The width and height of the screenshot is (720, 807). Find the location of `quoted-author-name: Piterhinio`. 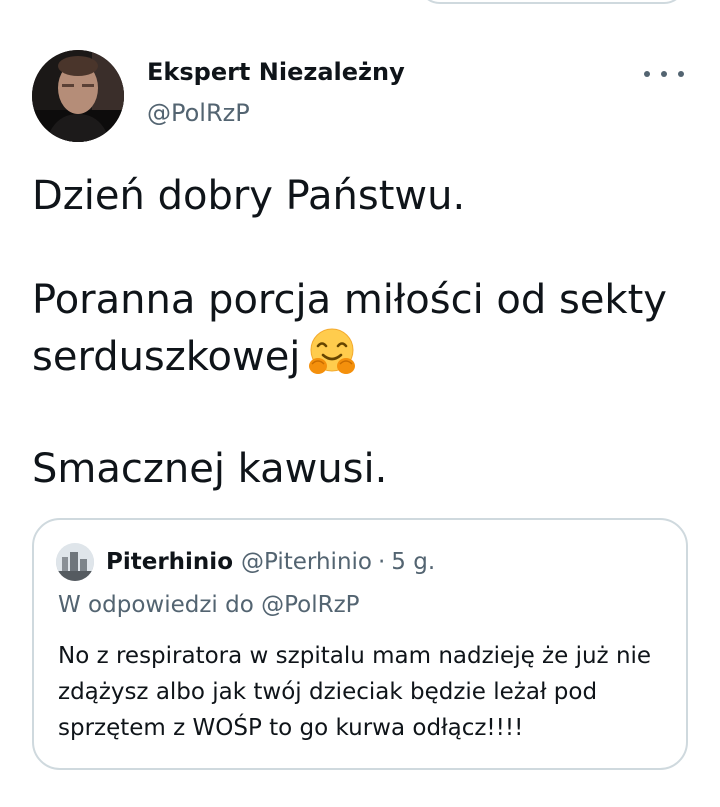

quoted-author-name: Piterhinio is located at coordinates (169, 562).